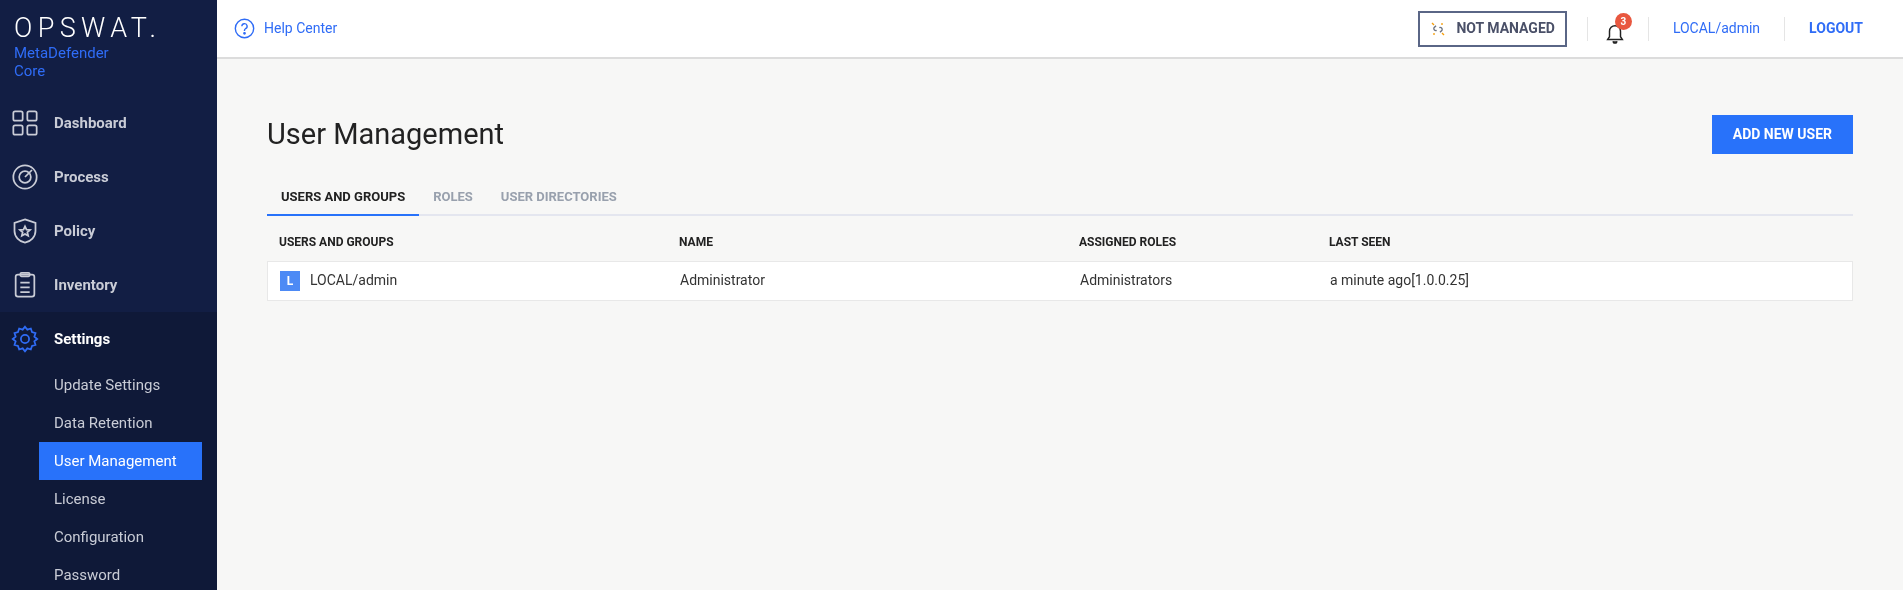  I want to click on nav-subitem: Password, so click(120, 573).